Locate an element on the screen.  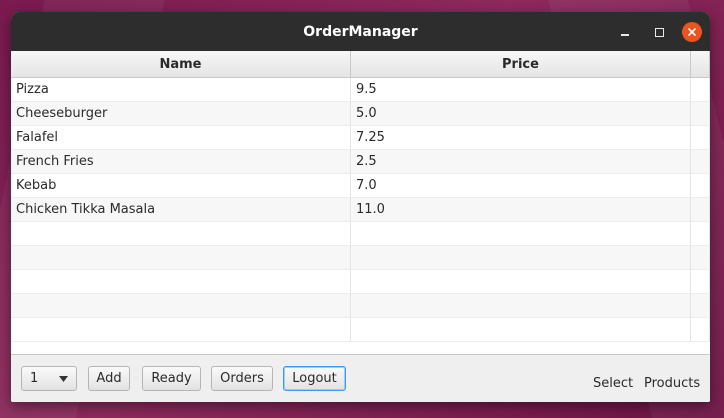
title-bar: OrderManager is located at coordinates (360, 31).